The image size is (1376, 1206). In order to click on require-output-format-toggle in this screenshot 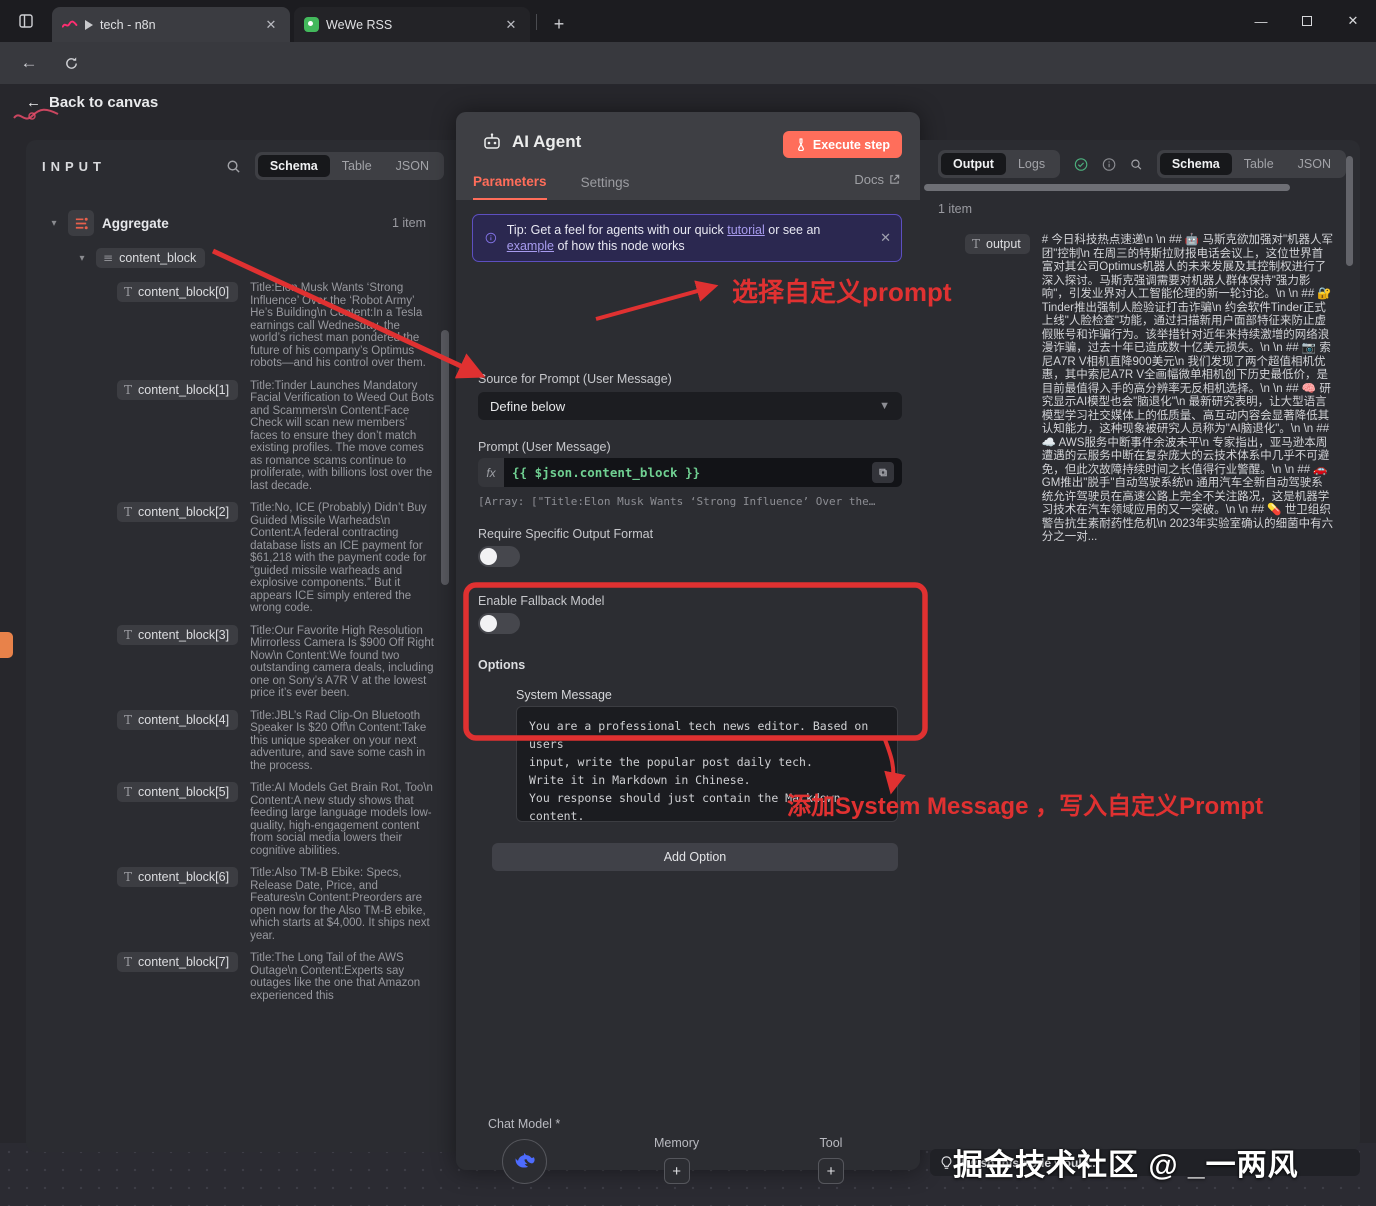, I will do `click(499, 556)`.